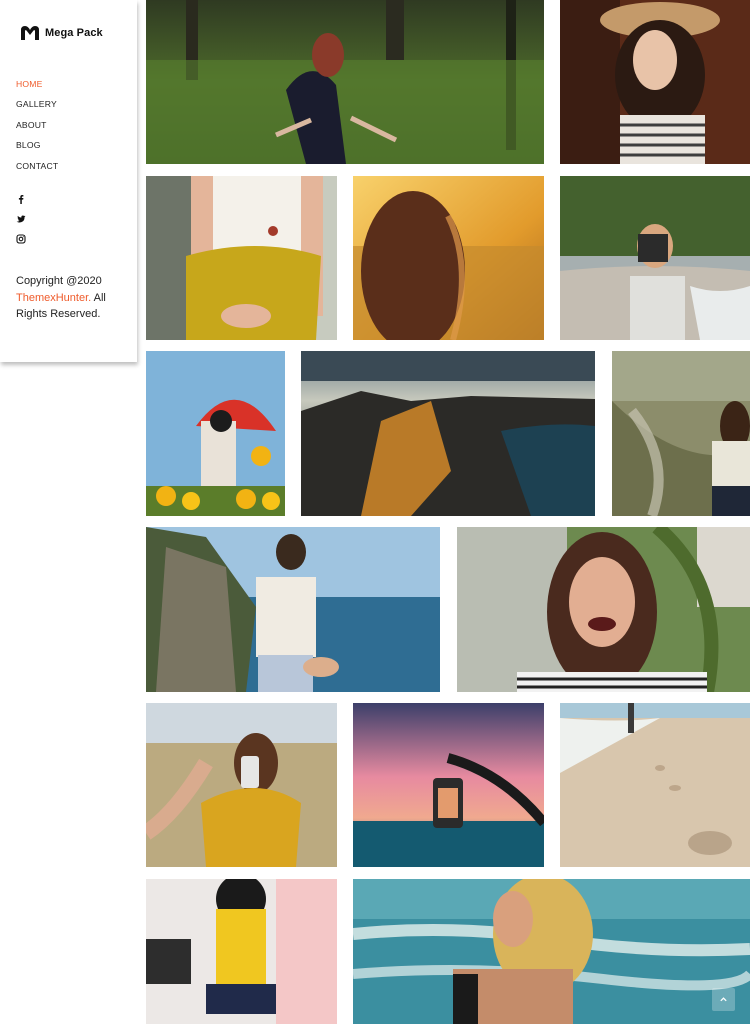  What do you see at coordinates (74, 33) in the screenshot?
I see `brand-name: Mega Pack` at bounding box center [74, 33].